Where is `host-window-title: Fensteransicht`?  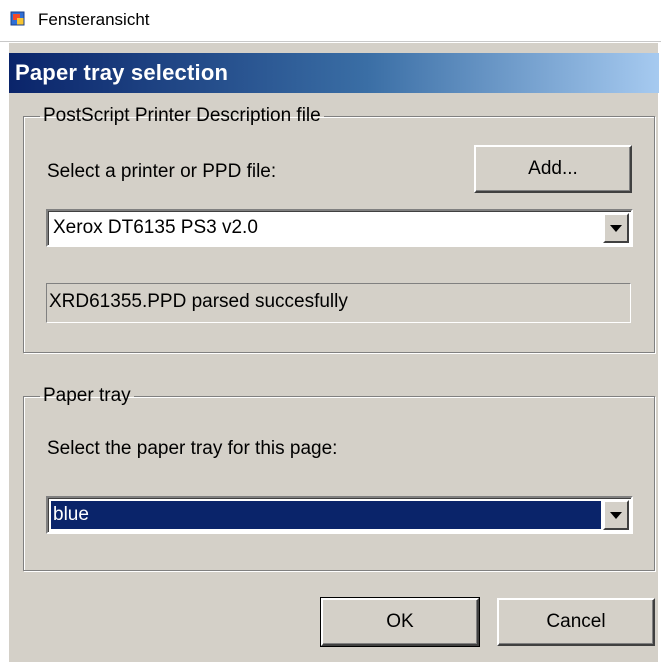 host-window-title: Fensteransicht is located at coordinates (94, 19).